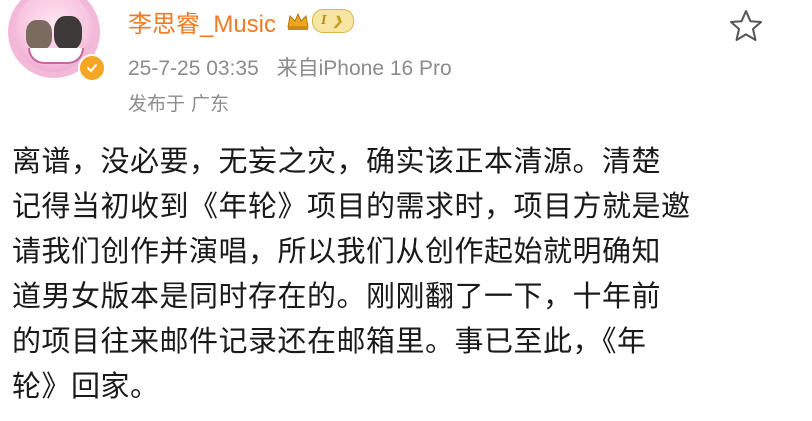 The image size is (812, 421). I want to click on post-timestamp: 25-7-25 03:35, so click(193, 68).